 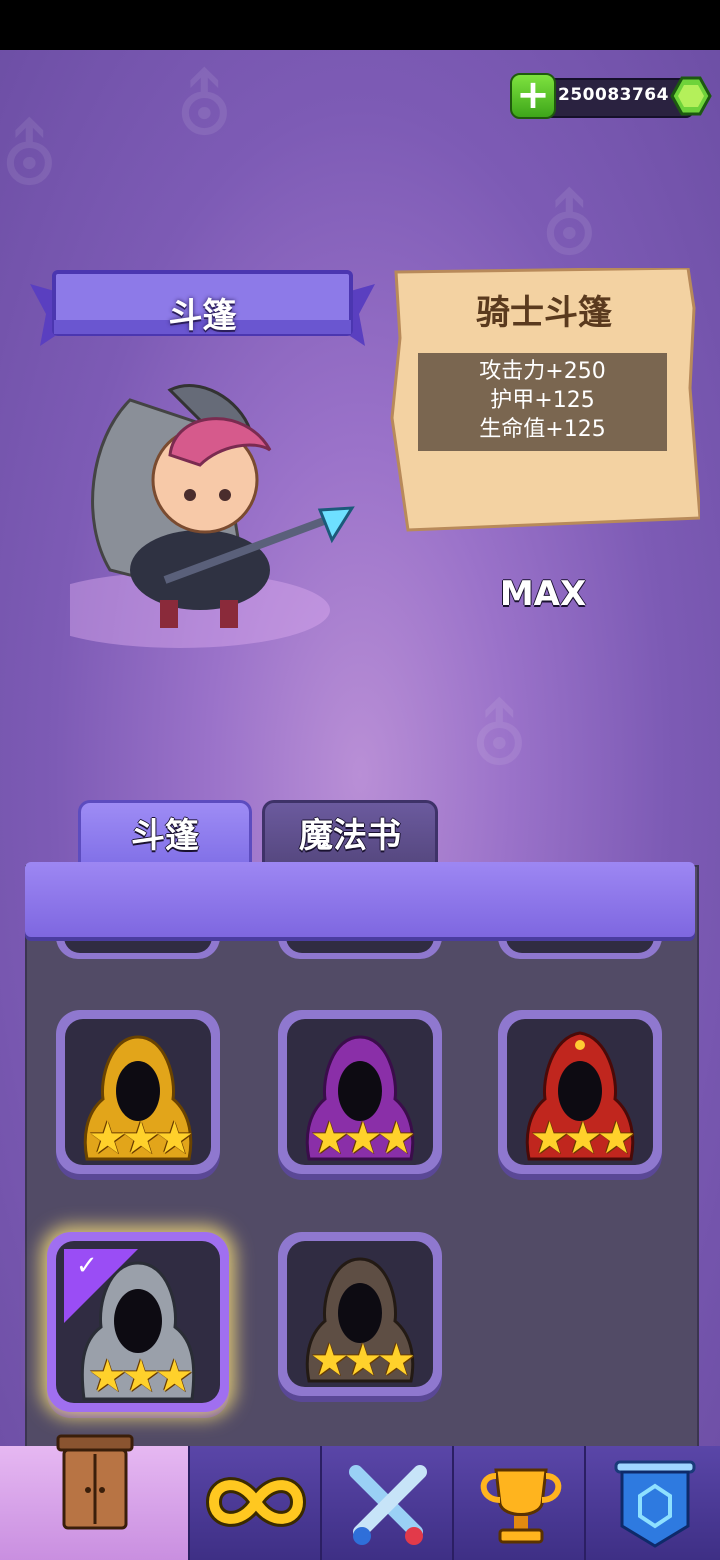 I want to click on inventory-slot-red-cloak: ★★★, so click(x=580, y=1092).